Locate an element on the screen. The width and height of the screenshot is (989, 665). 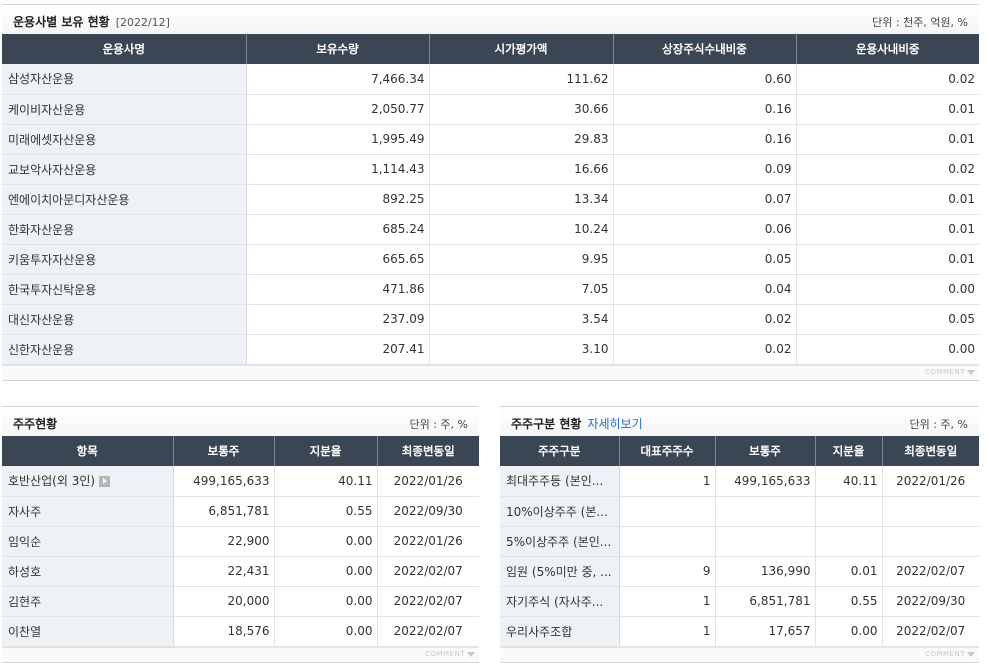
value-cell: 6,851,781 is located at coordinates (224, 511).